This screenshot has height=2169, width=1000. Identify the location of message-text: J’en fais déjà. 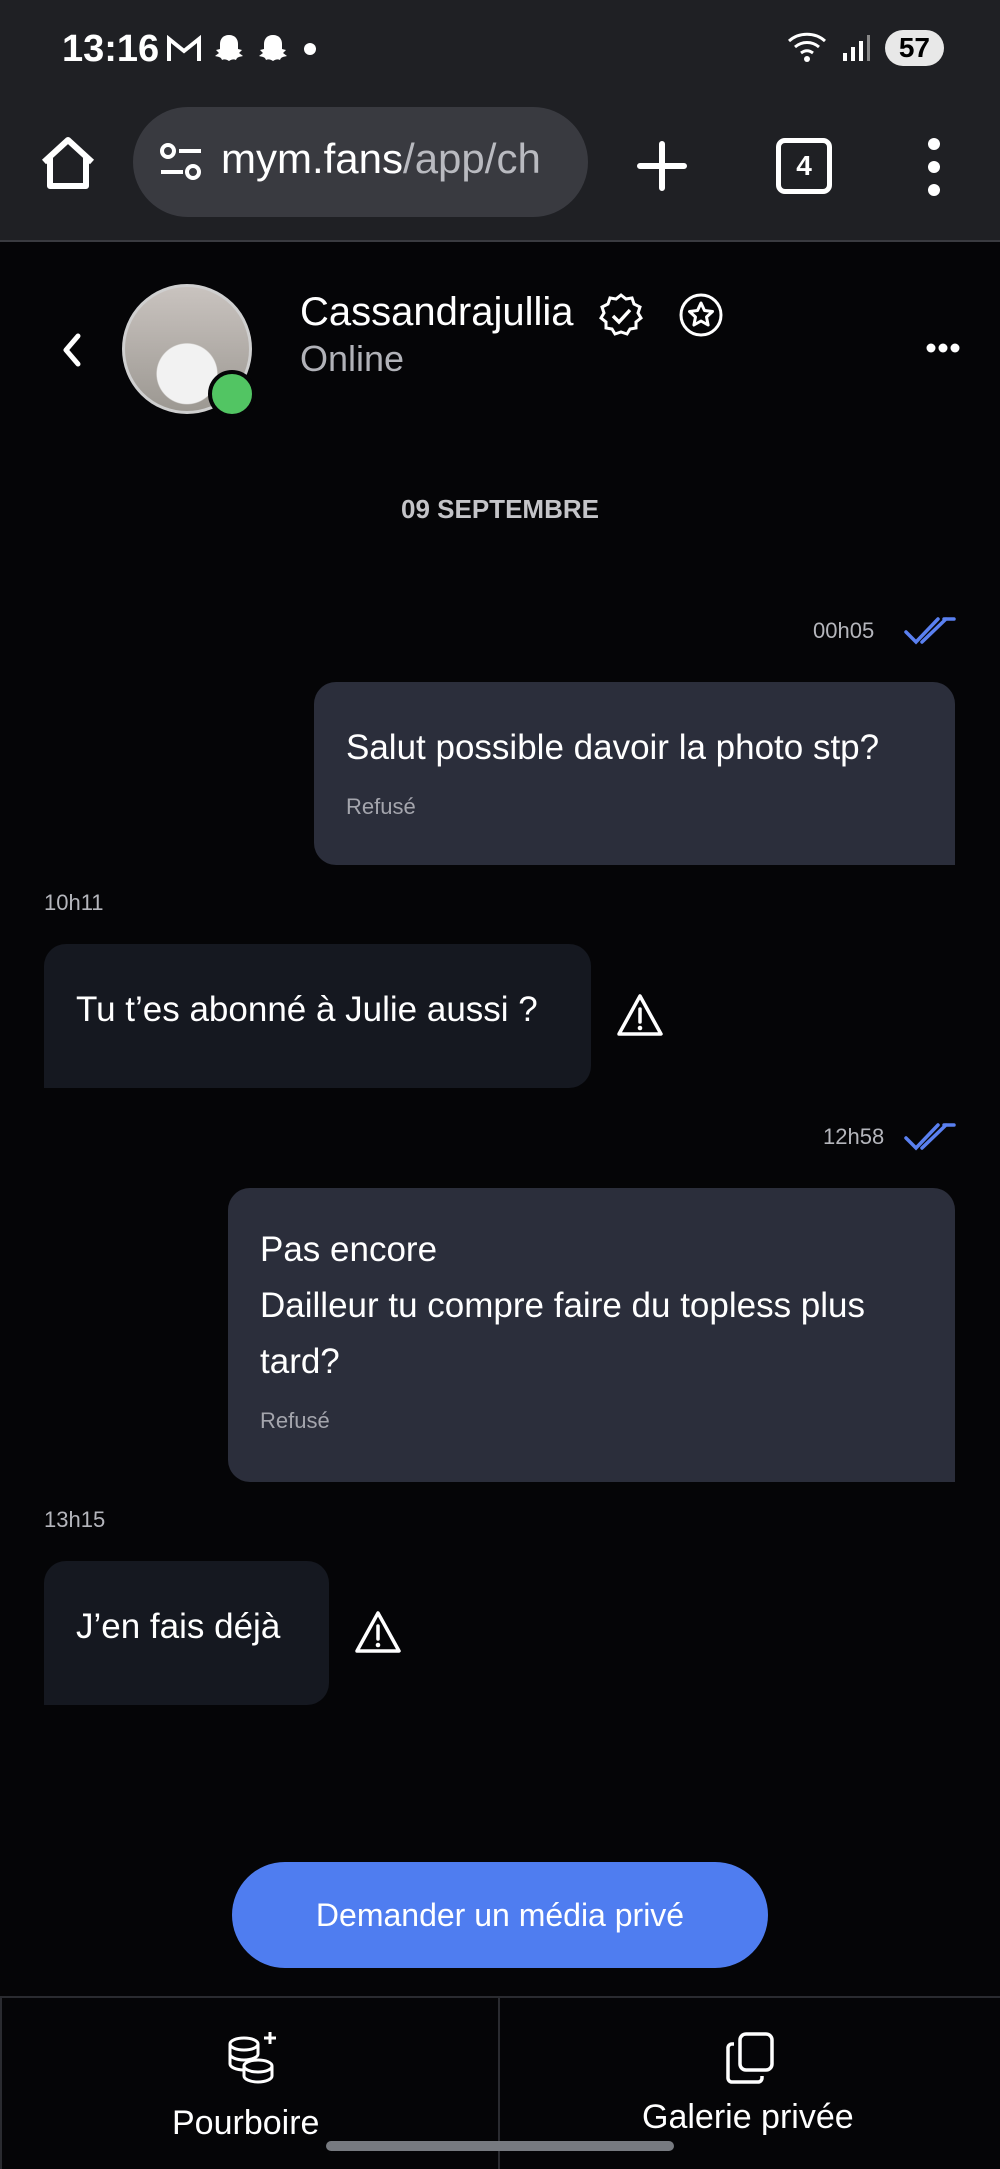
(178, 1626).